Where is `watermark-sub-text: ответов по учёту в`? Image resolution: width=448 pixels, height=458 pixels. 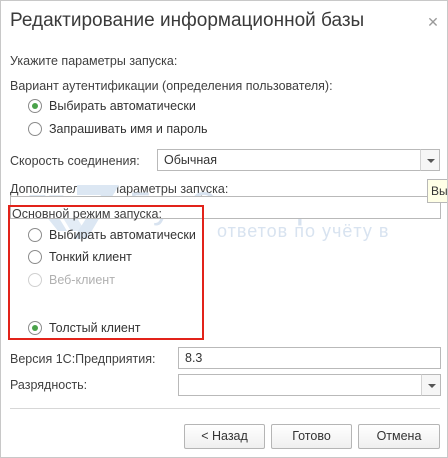 watermark-sub-text: ответов по учёту в is located at coordinates (303, 231).